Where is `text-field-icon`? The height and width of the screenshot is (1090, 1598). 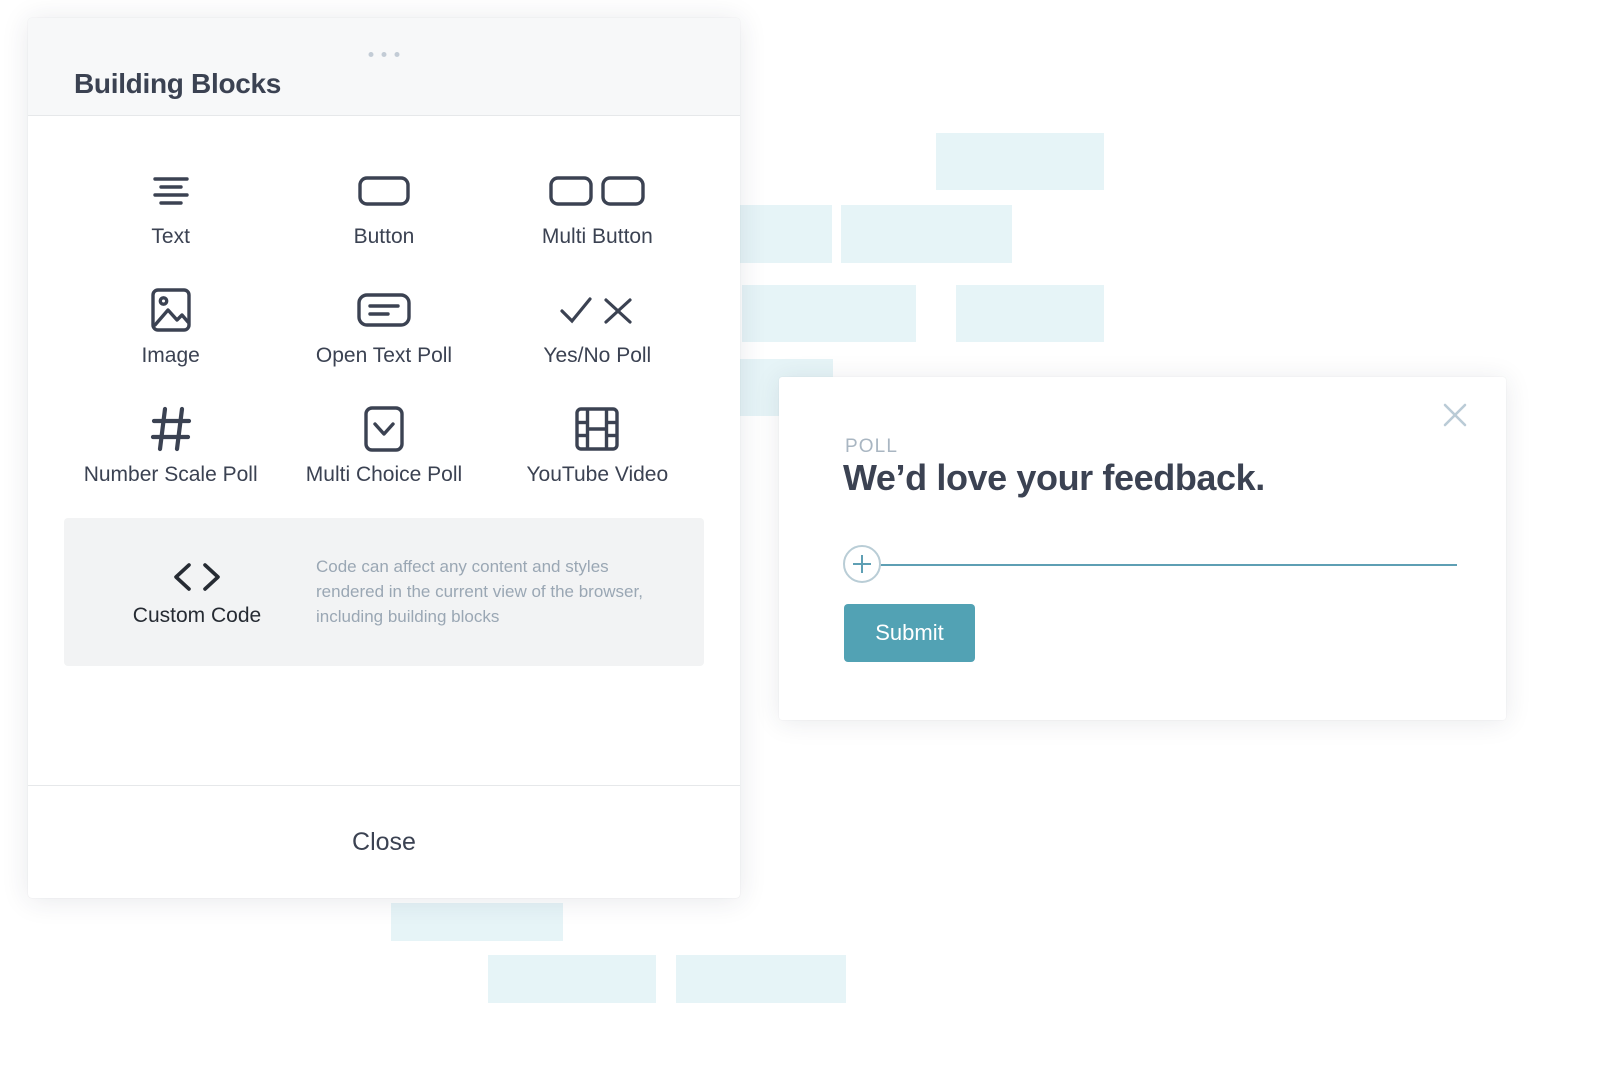 text-field-icon is located at coordinates (384, 310).